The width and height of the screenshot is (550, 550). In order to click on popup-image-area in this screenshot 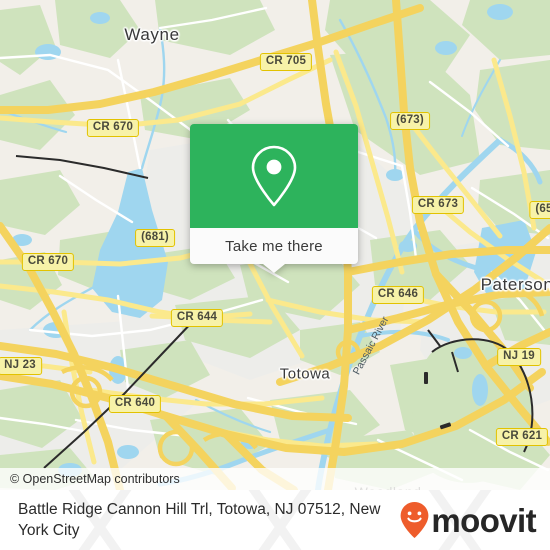, I will do `click(274, 176)`.